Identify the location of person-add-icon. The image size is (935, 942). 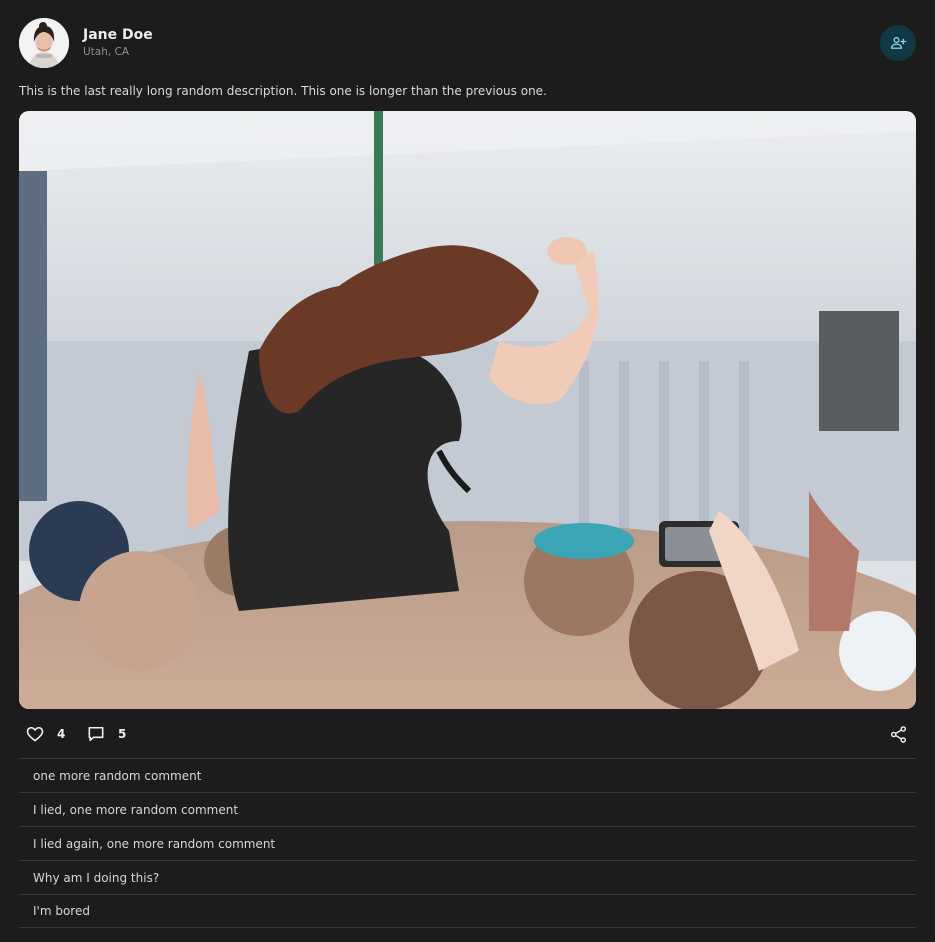
(898, 42).